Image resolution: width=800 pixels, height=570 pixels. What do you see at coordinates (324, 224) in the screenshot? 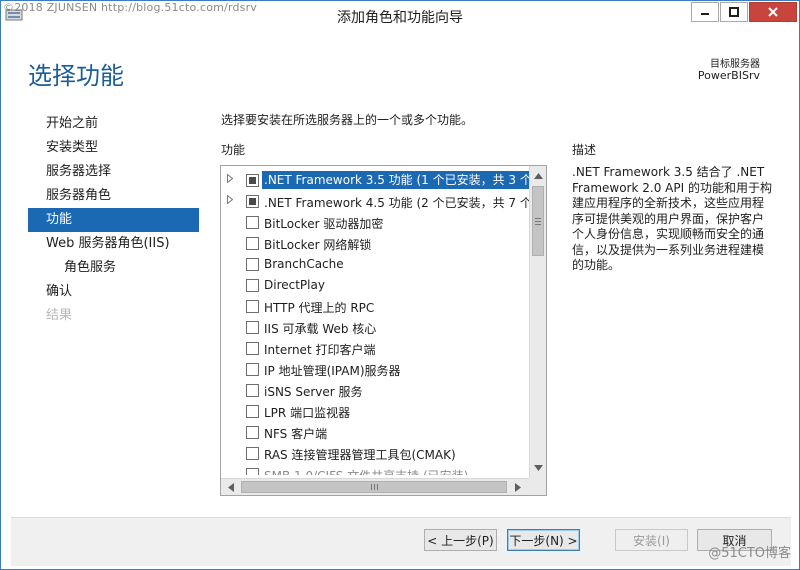
I see `feature-label: BitLocker 驱动器加密` at bounding box center [324, 224].